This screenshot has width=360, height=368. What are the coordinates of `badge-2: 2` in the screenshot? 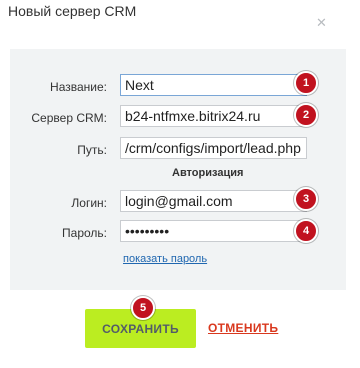 It's located at (306, 115).